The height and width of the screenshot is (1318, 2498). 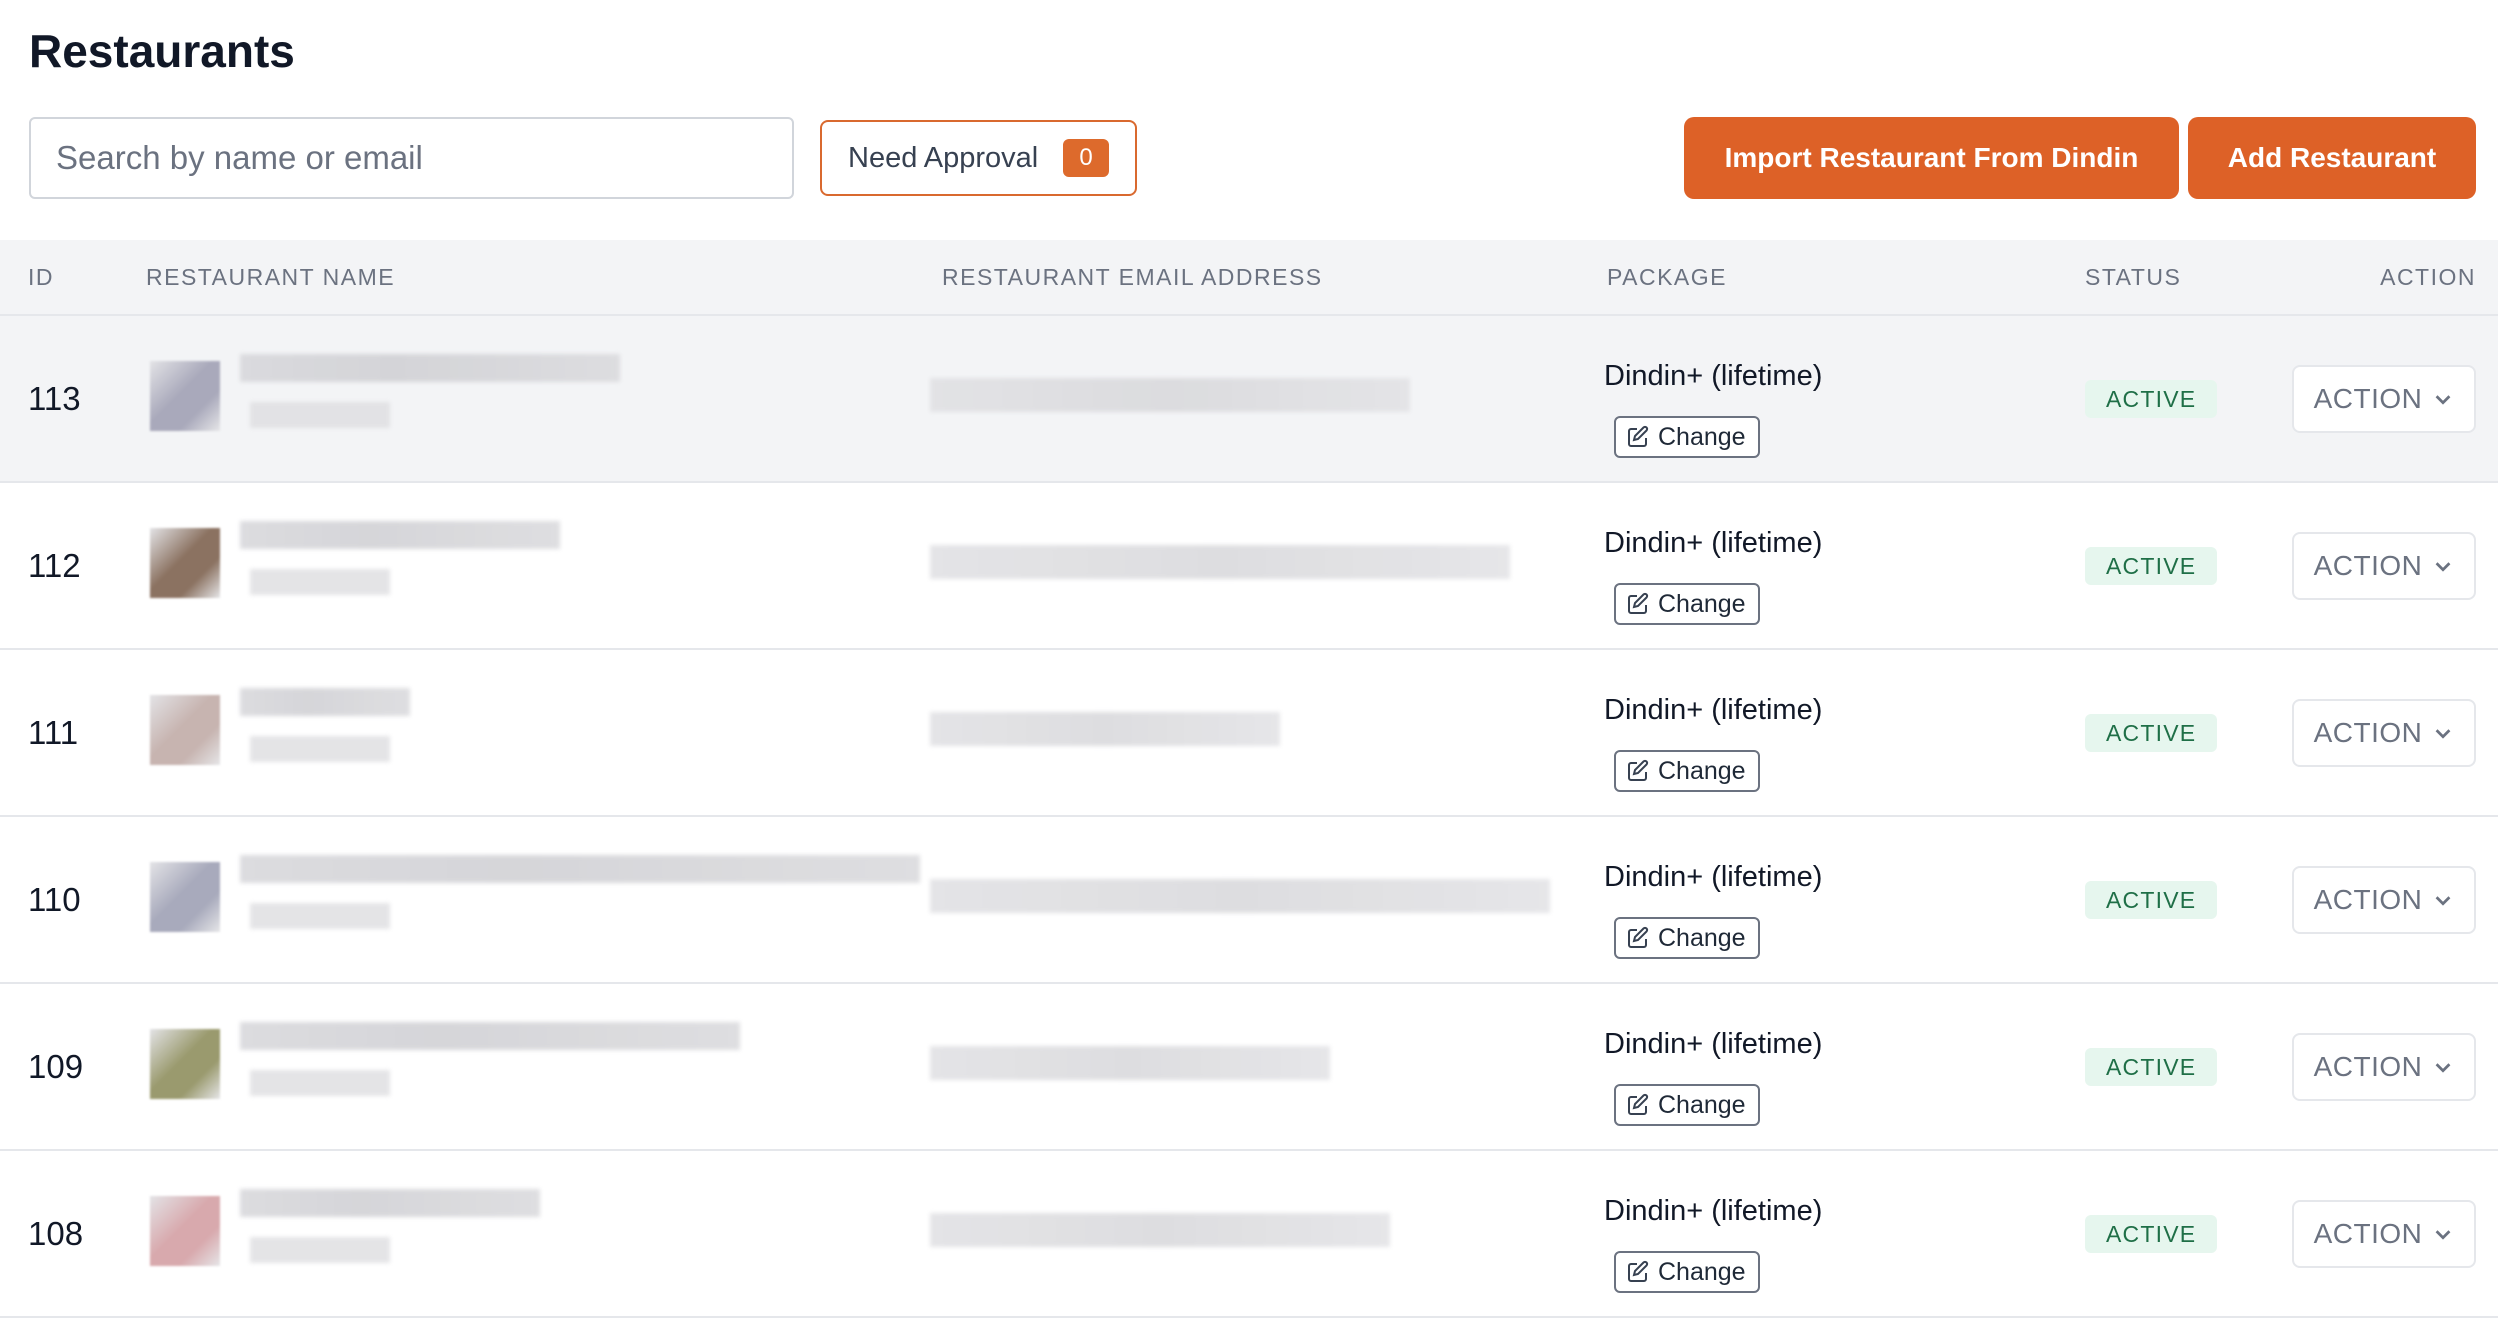 I want to click on need-approval-button: Need Approval 0, so click(x=978, y=158).